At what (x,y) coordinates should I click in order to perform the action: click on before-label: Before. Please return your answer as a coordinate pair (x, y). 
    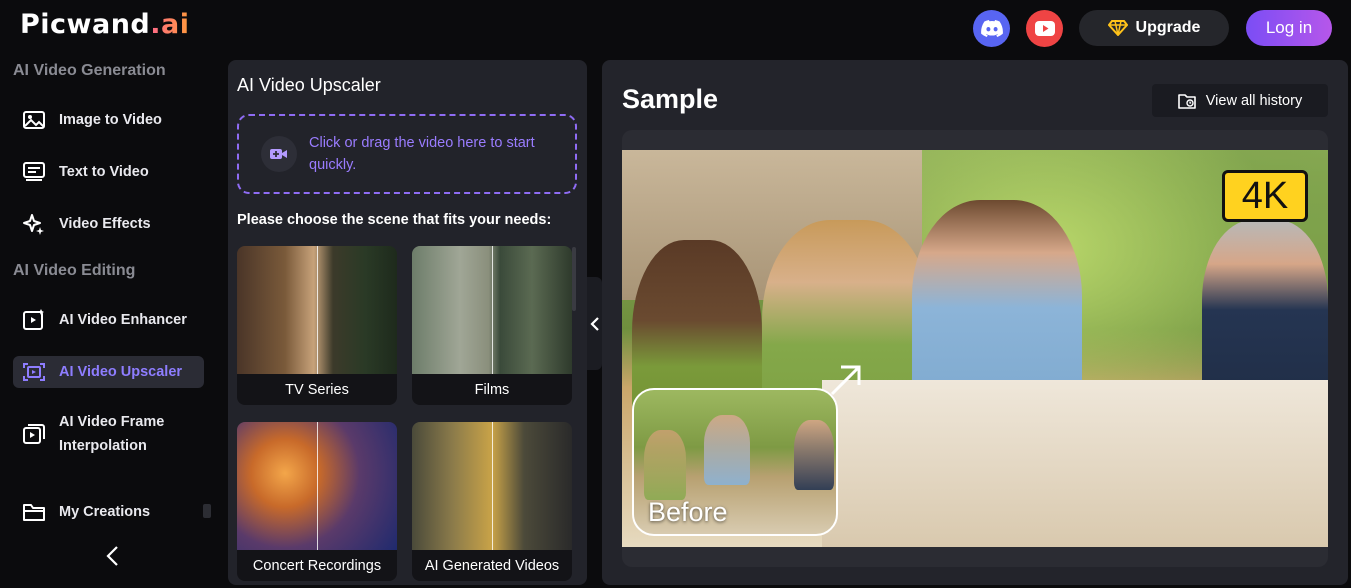
    Looking at the image, I should click on (688, 512).